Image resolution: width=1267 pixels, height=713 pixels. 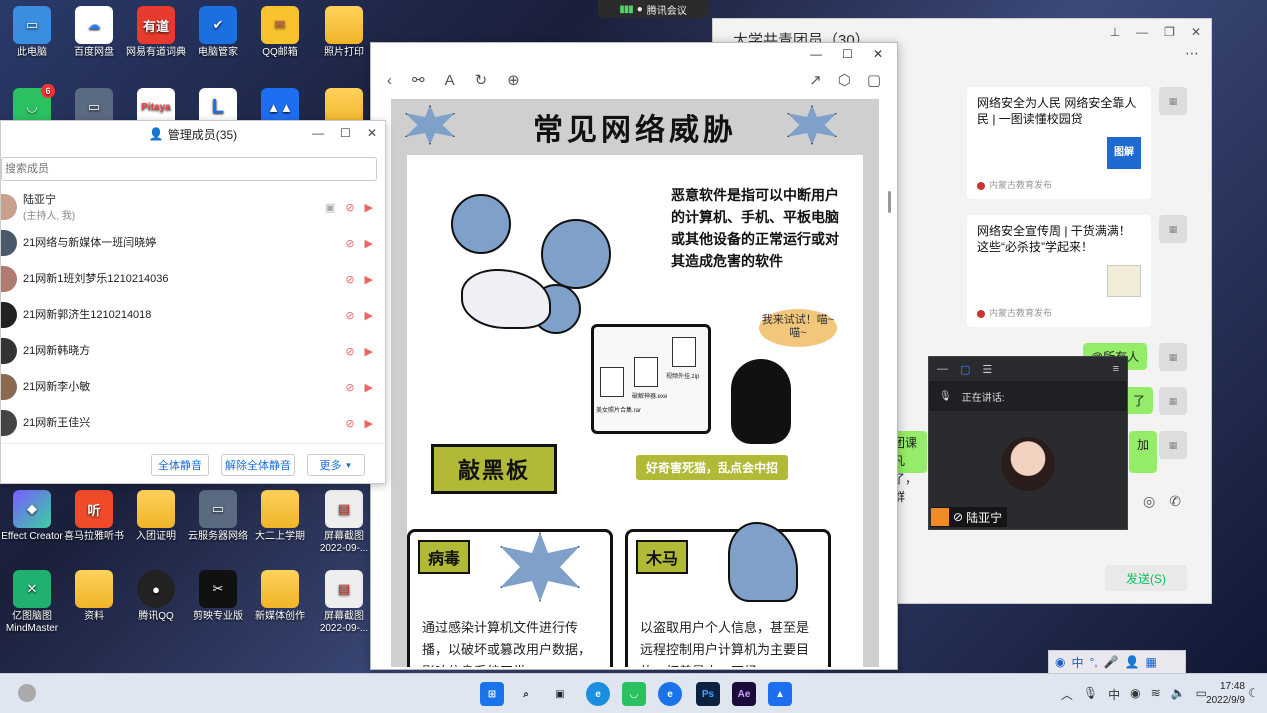 I want to click on desktop-icon-qq: ● 腾讯QQ, so click(x=156, y=596).